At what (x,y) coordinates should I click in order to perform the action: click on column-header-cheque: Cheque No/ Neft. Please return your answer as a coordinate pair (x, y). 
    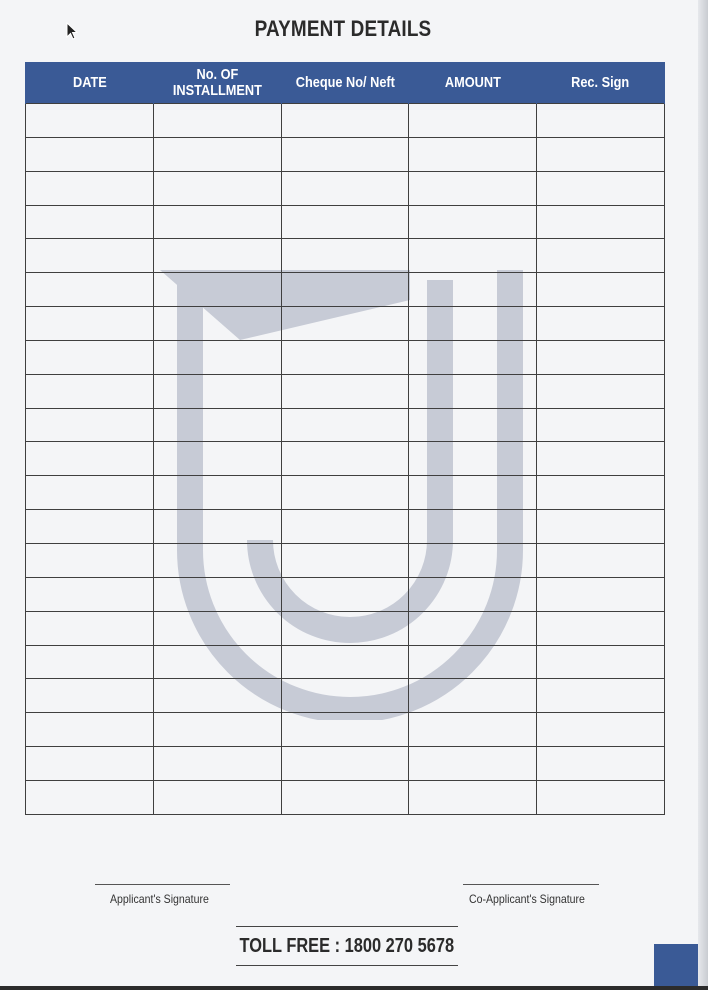
    Looking at the image, I should click on (345, 83).